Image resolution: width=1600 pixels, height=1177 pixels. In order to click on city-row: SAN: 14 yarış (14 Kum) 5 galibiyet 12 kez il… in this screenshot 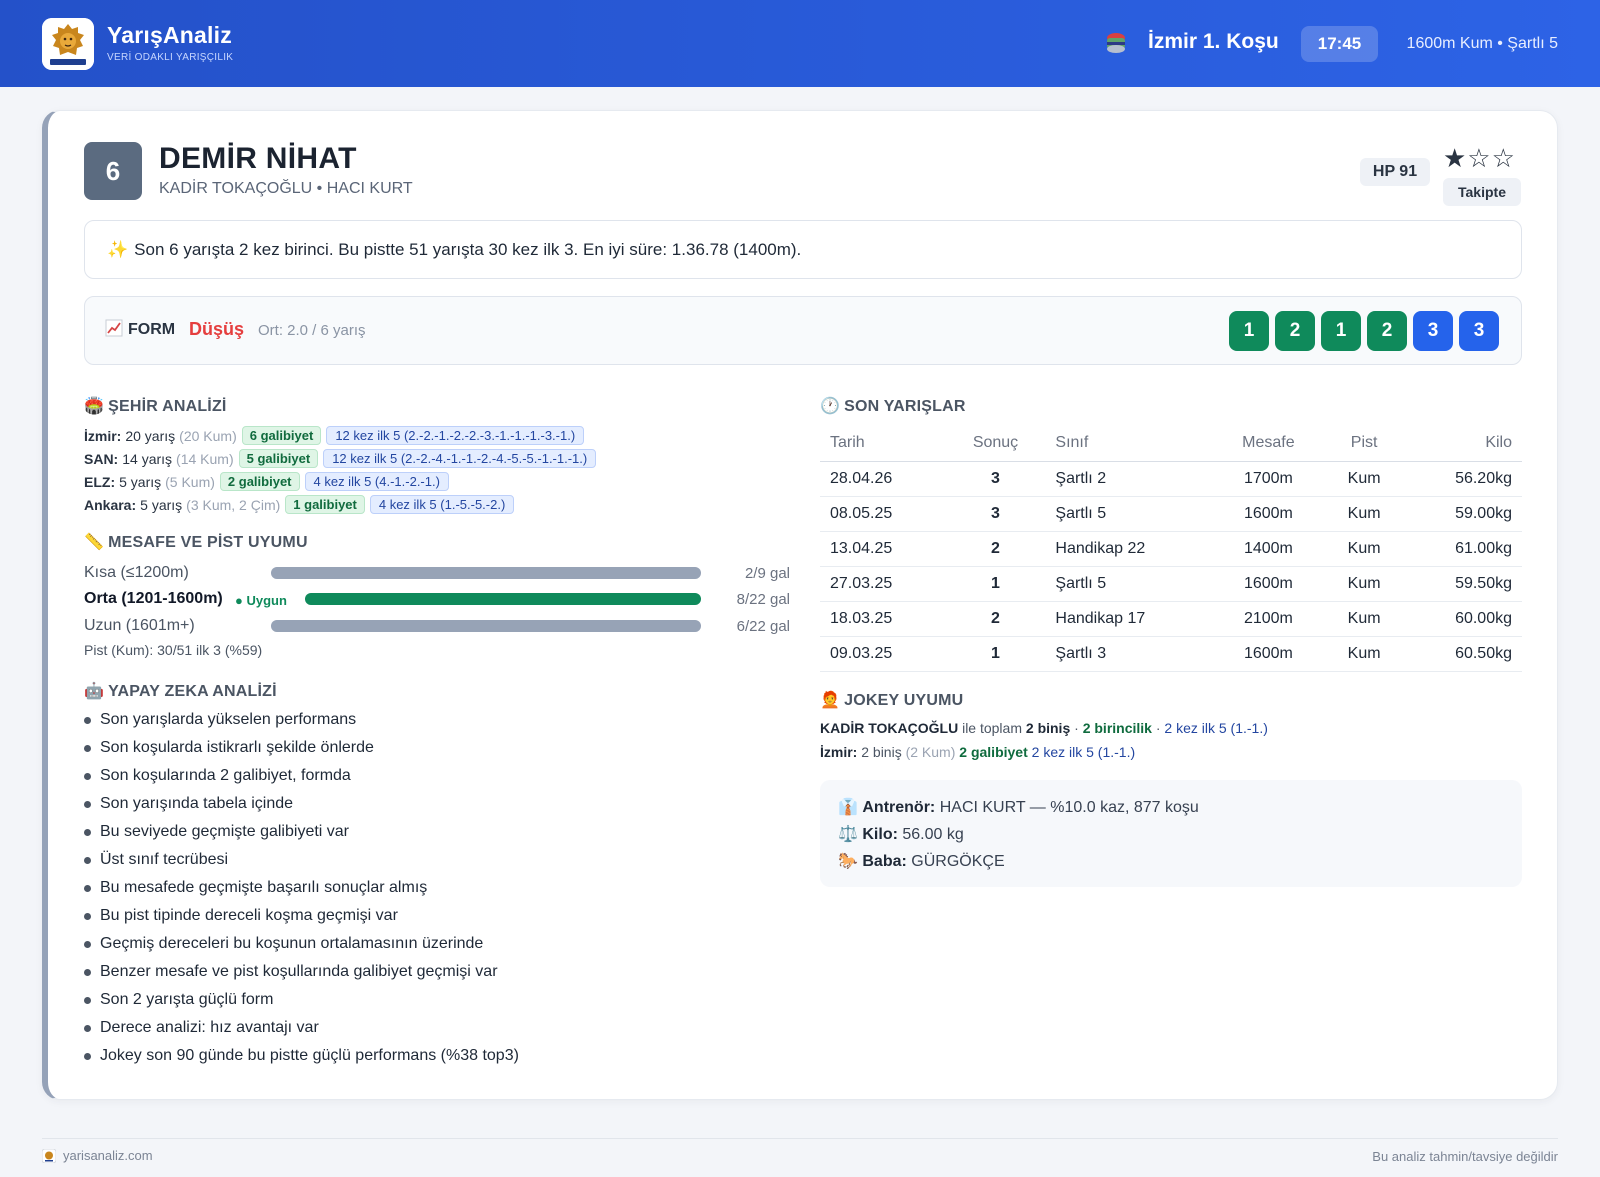, I will do `click(340, 458)`.